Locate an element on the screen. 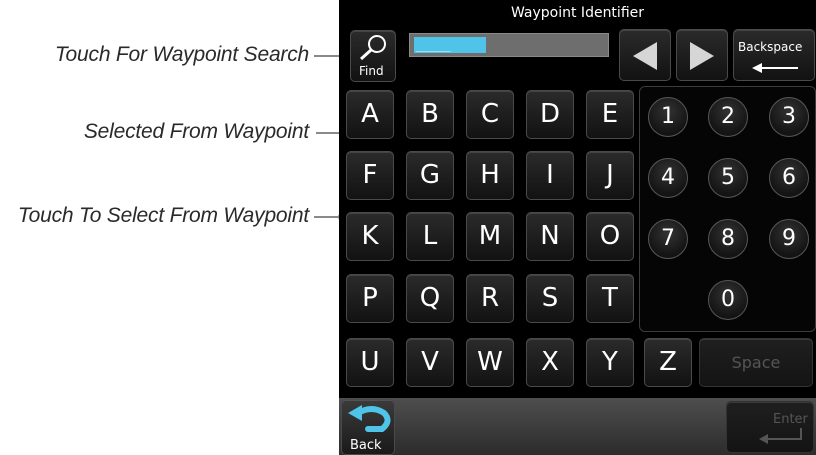 This screenshot has width=816, height=455. key-l: L is located at coordinates (430, 236).